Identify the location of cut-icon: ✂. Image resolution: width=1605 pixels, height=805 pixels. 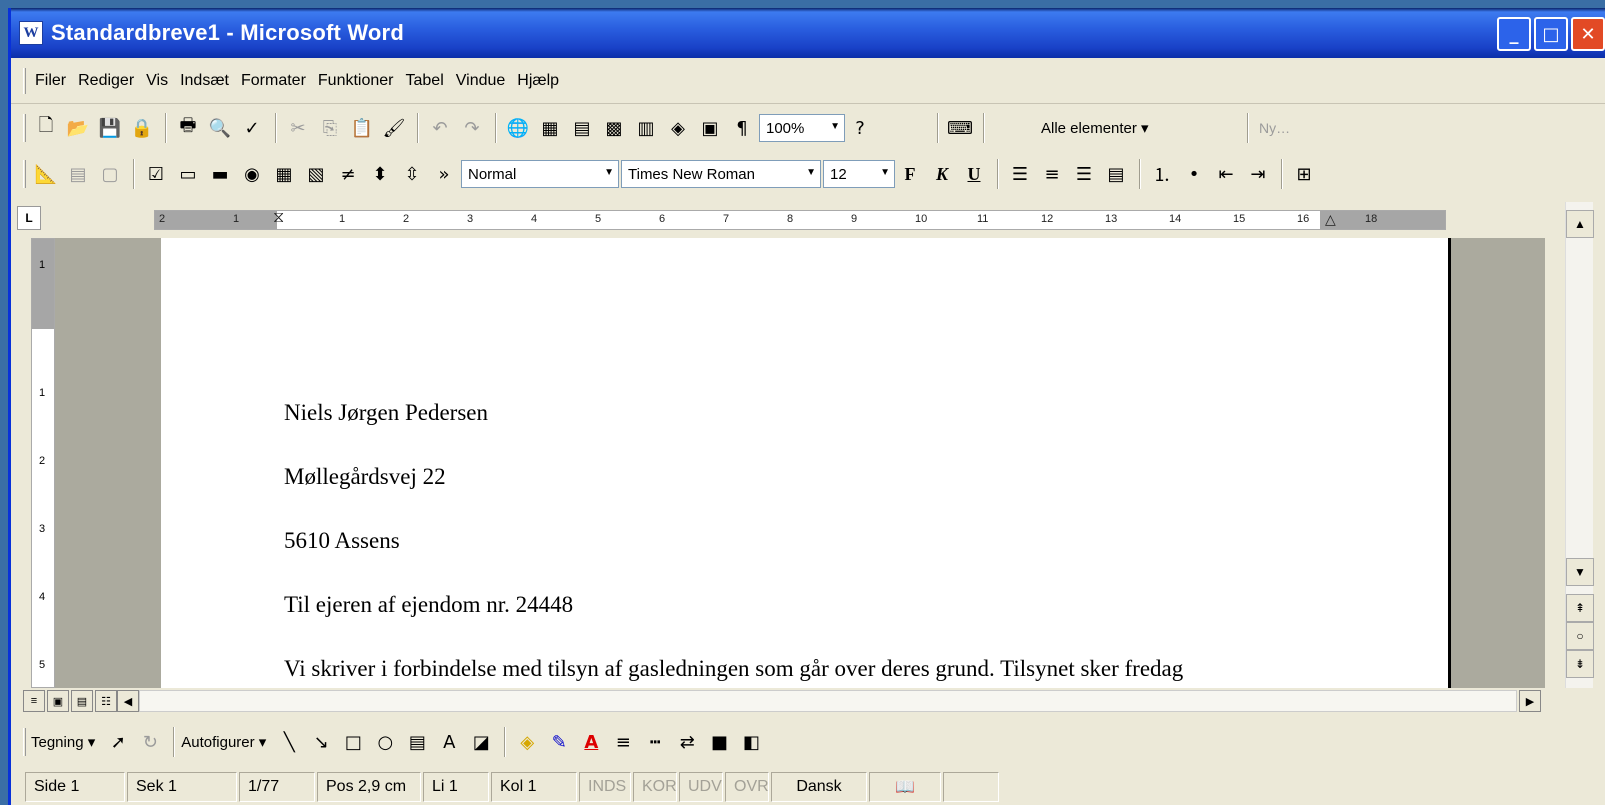
(298, 128).